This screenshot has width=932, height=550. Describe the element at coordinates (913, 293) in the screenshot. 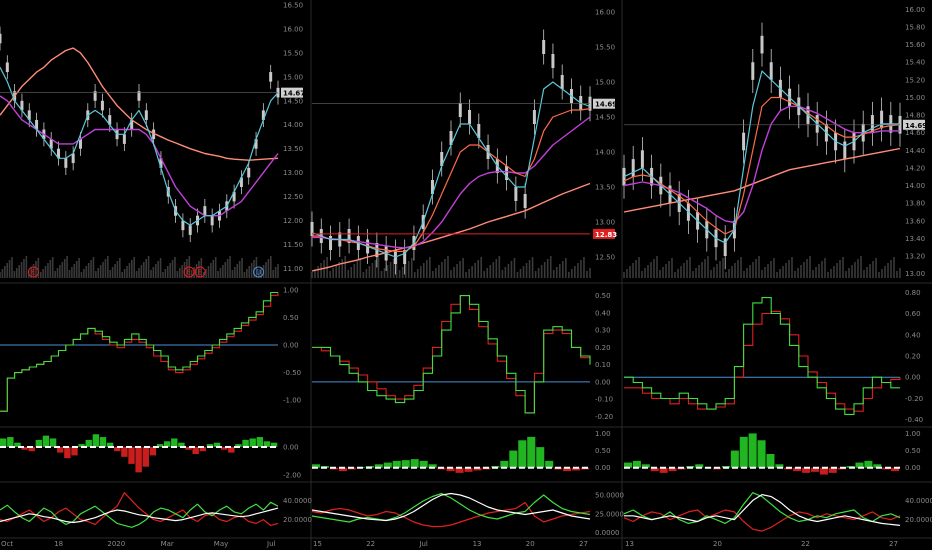

I see `right-oscillator-y-tick-0: 0.80` at that location.